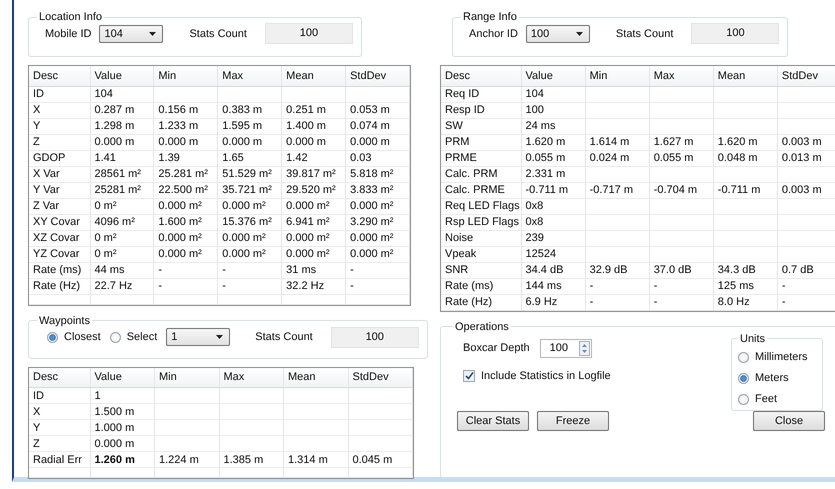  Describe the element at coordinates (481, 158) in the screenshot. I see `table-cell: PRME` at that location.